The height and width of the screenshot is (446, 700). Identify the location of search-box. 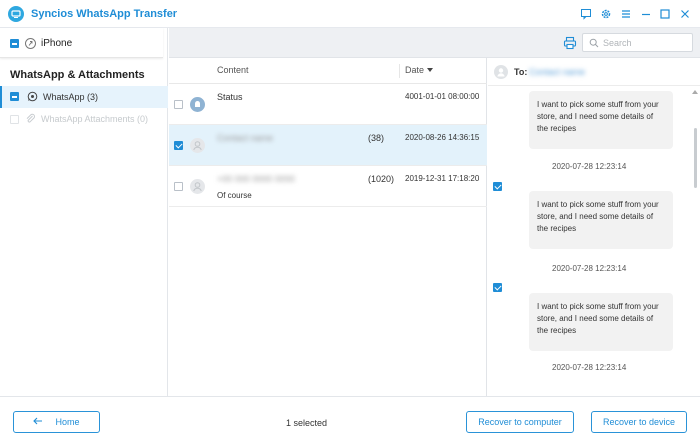
(637, 42).